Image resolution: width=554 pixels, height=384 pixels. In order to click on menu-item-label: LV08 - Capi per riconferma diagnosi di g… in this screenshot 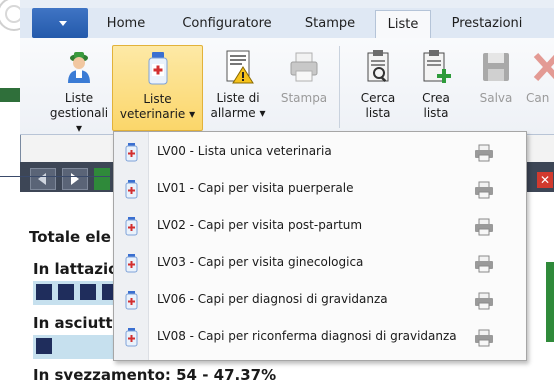, I will do `click(307, 336)`.